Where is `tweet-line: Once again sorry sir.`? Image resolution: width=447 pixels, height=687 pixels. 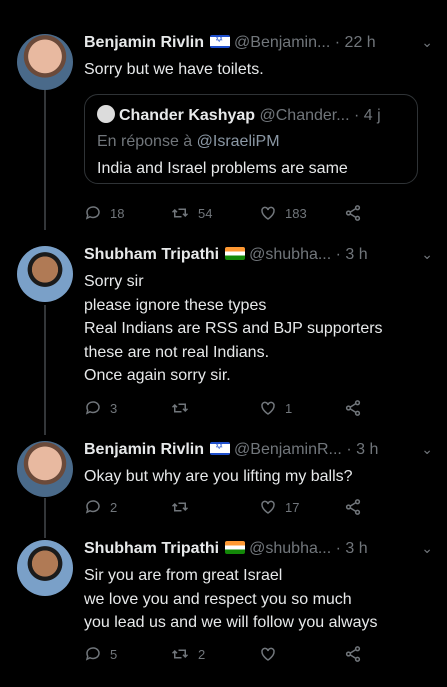
tweet-line: Once again sorry sir. is located at coordinates (157, 375).